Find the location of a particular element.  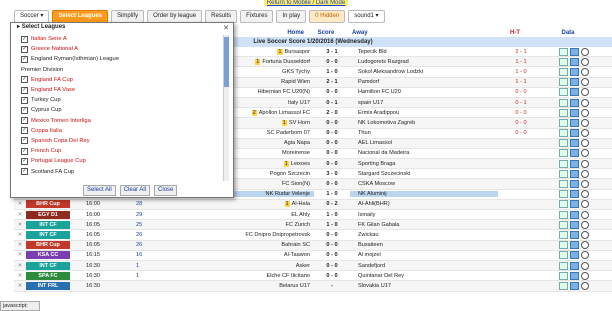

away-team: Ludogorets Razgrad is located at coordinates (424, 62).